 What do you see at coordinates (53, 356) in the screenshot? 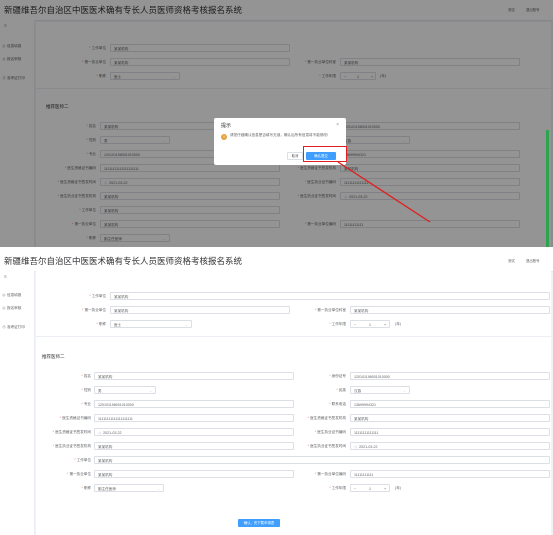
I see `section-title: 推荐医师二` at bounding box center [53, 356].